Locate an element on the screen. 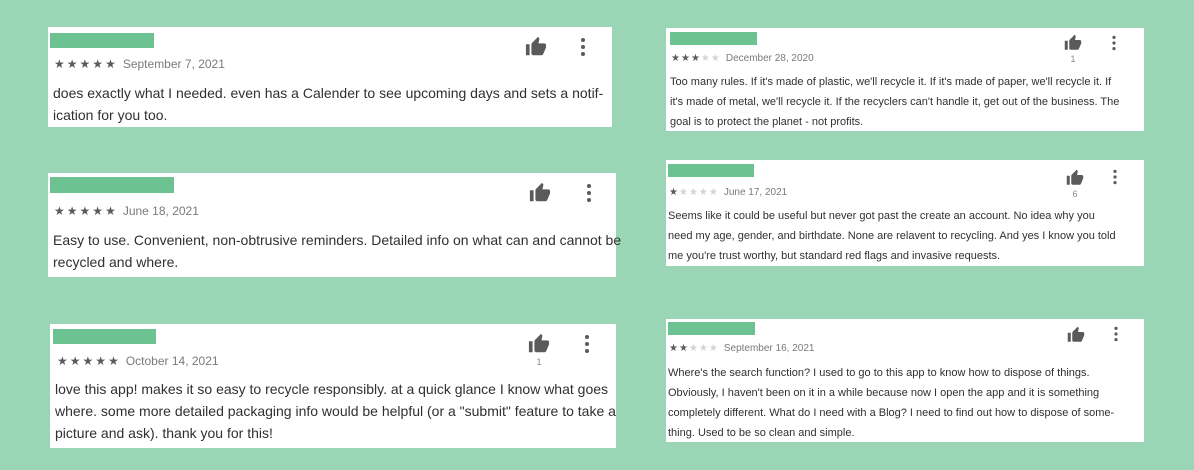  rating-row: ★ ★ ★ ★ ★ December 28, 2020 is located at coordinates (742, 58).